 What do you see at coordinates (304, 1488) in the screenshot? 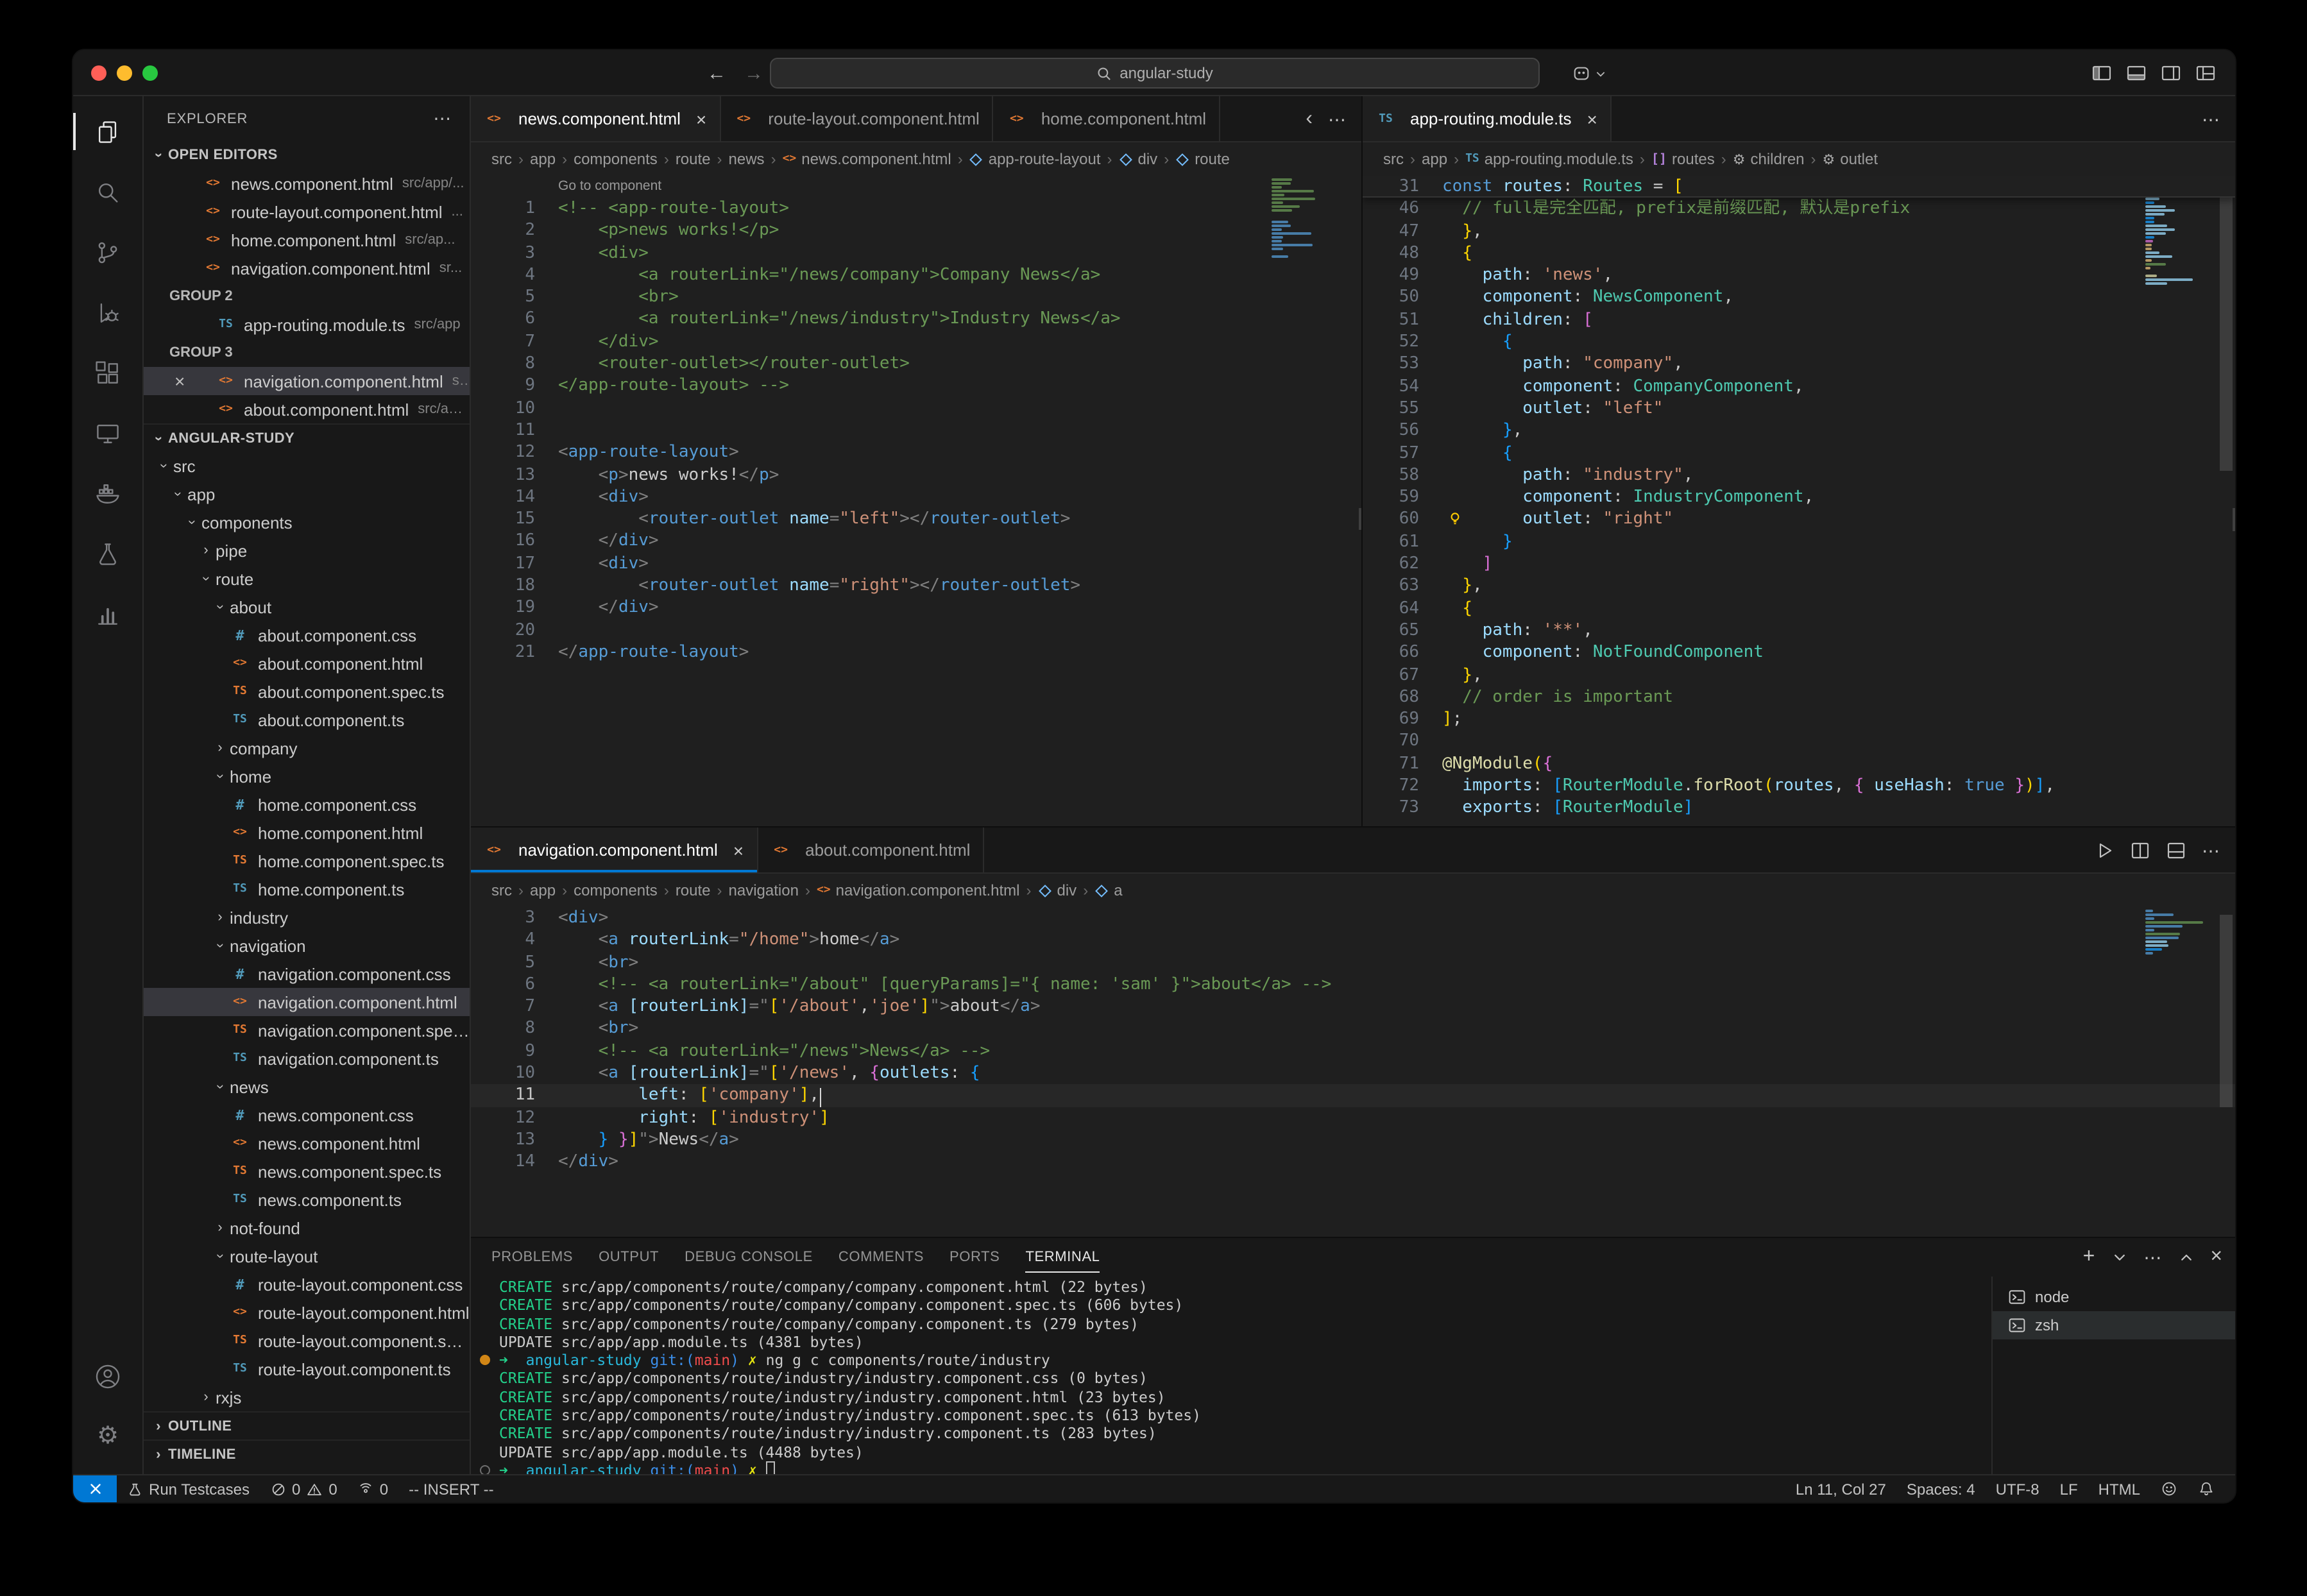
I see `status-problems: 00` at bounding box center [304, 1488].